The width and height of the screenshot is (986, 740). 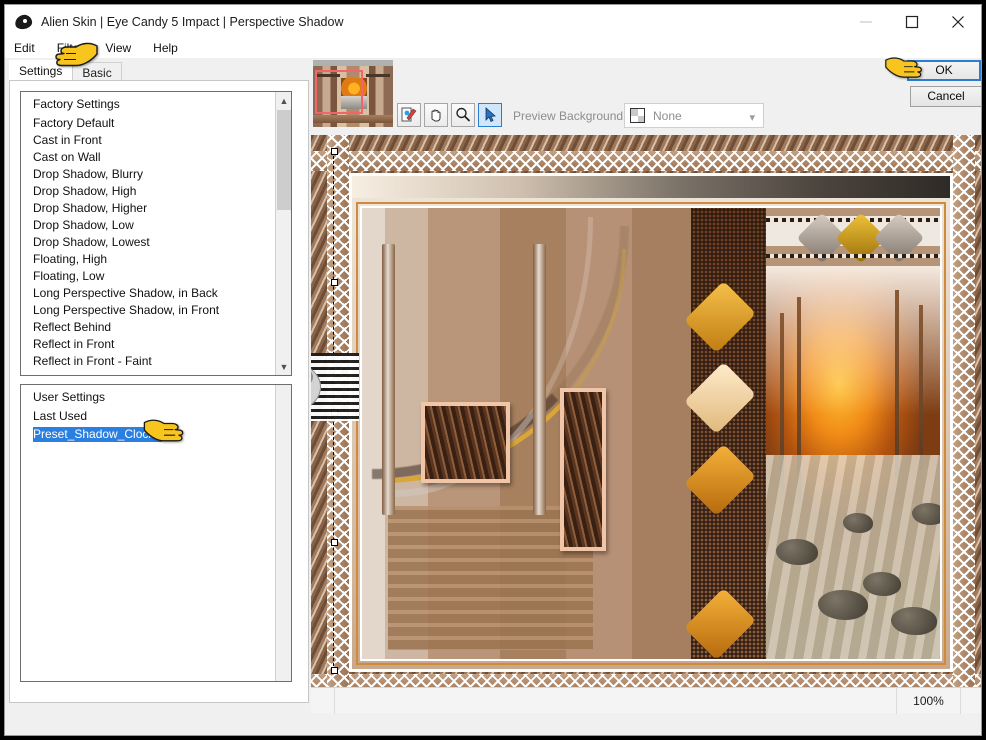 What do you see at coordinates (720, 398) in the screenshot?
I see `artwork-diamond-cream` at bounding box center [720, 398].